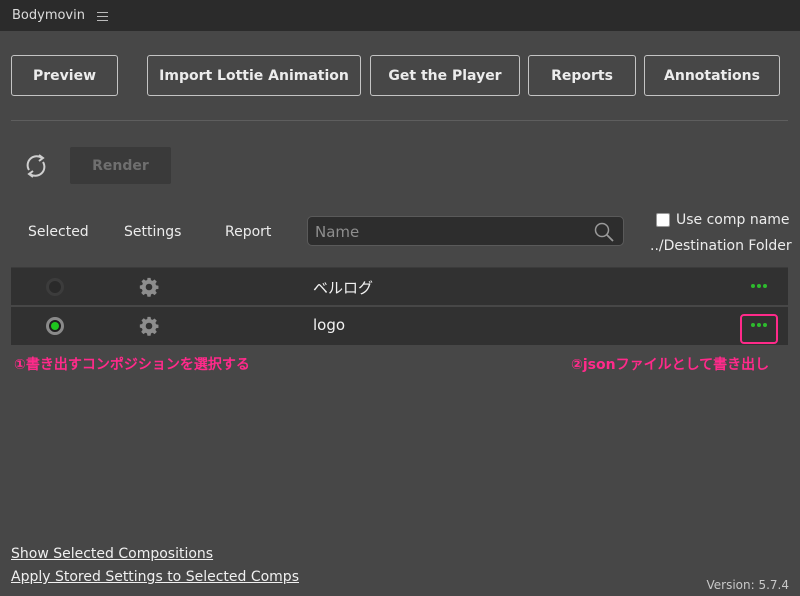 This screenshot has height=596, width=800. What do you see at coordinates (399, 120) in the screenshot?
I see `divider` at bounding box center [399, 120].